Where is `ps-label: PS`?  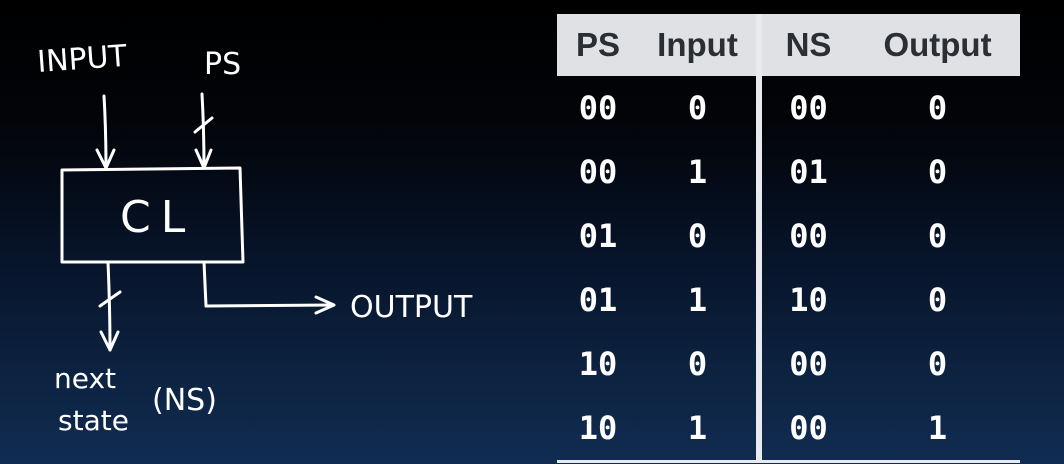
ps-label: PS is located at coordinates (222, 64).